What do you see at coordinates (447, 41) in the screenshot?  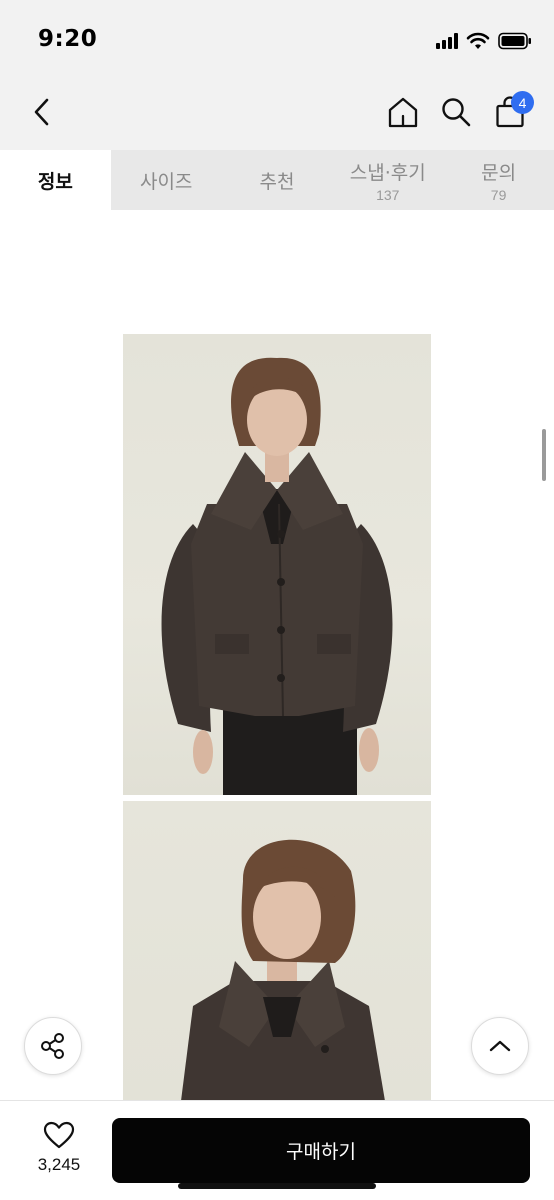 I see `signal-icon` at bounding box center [447, 41].